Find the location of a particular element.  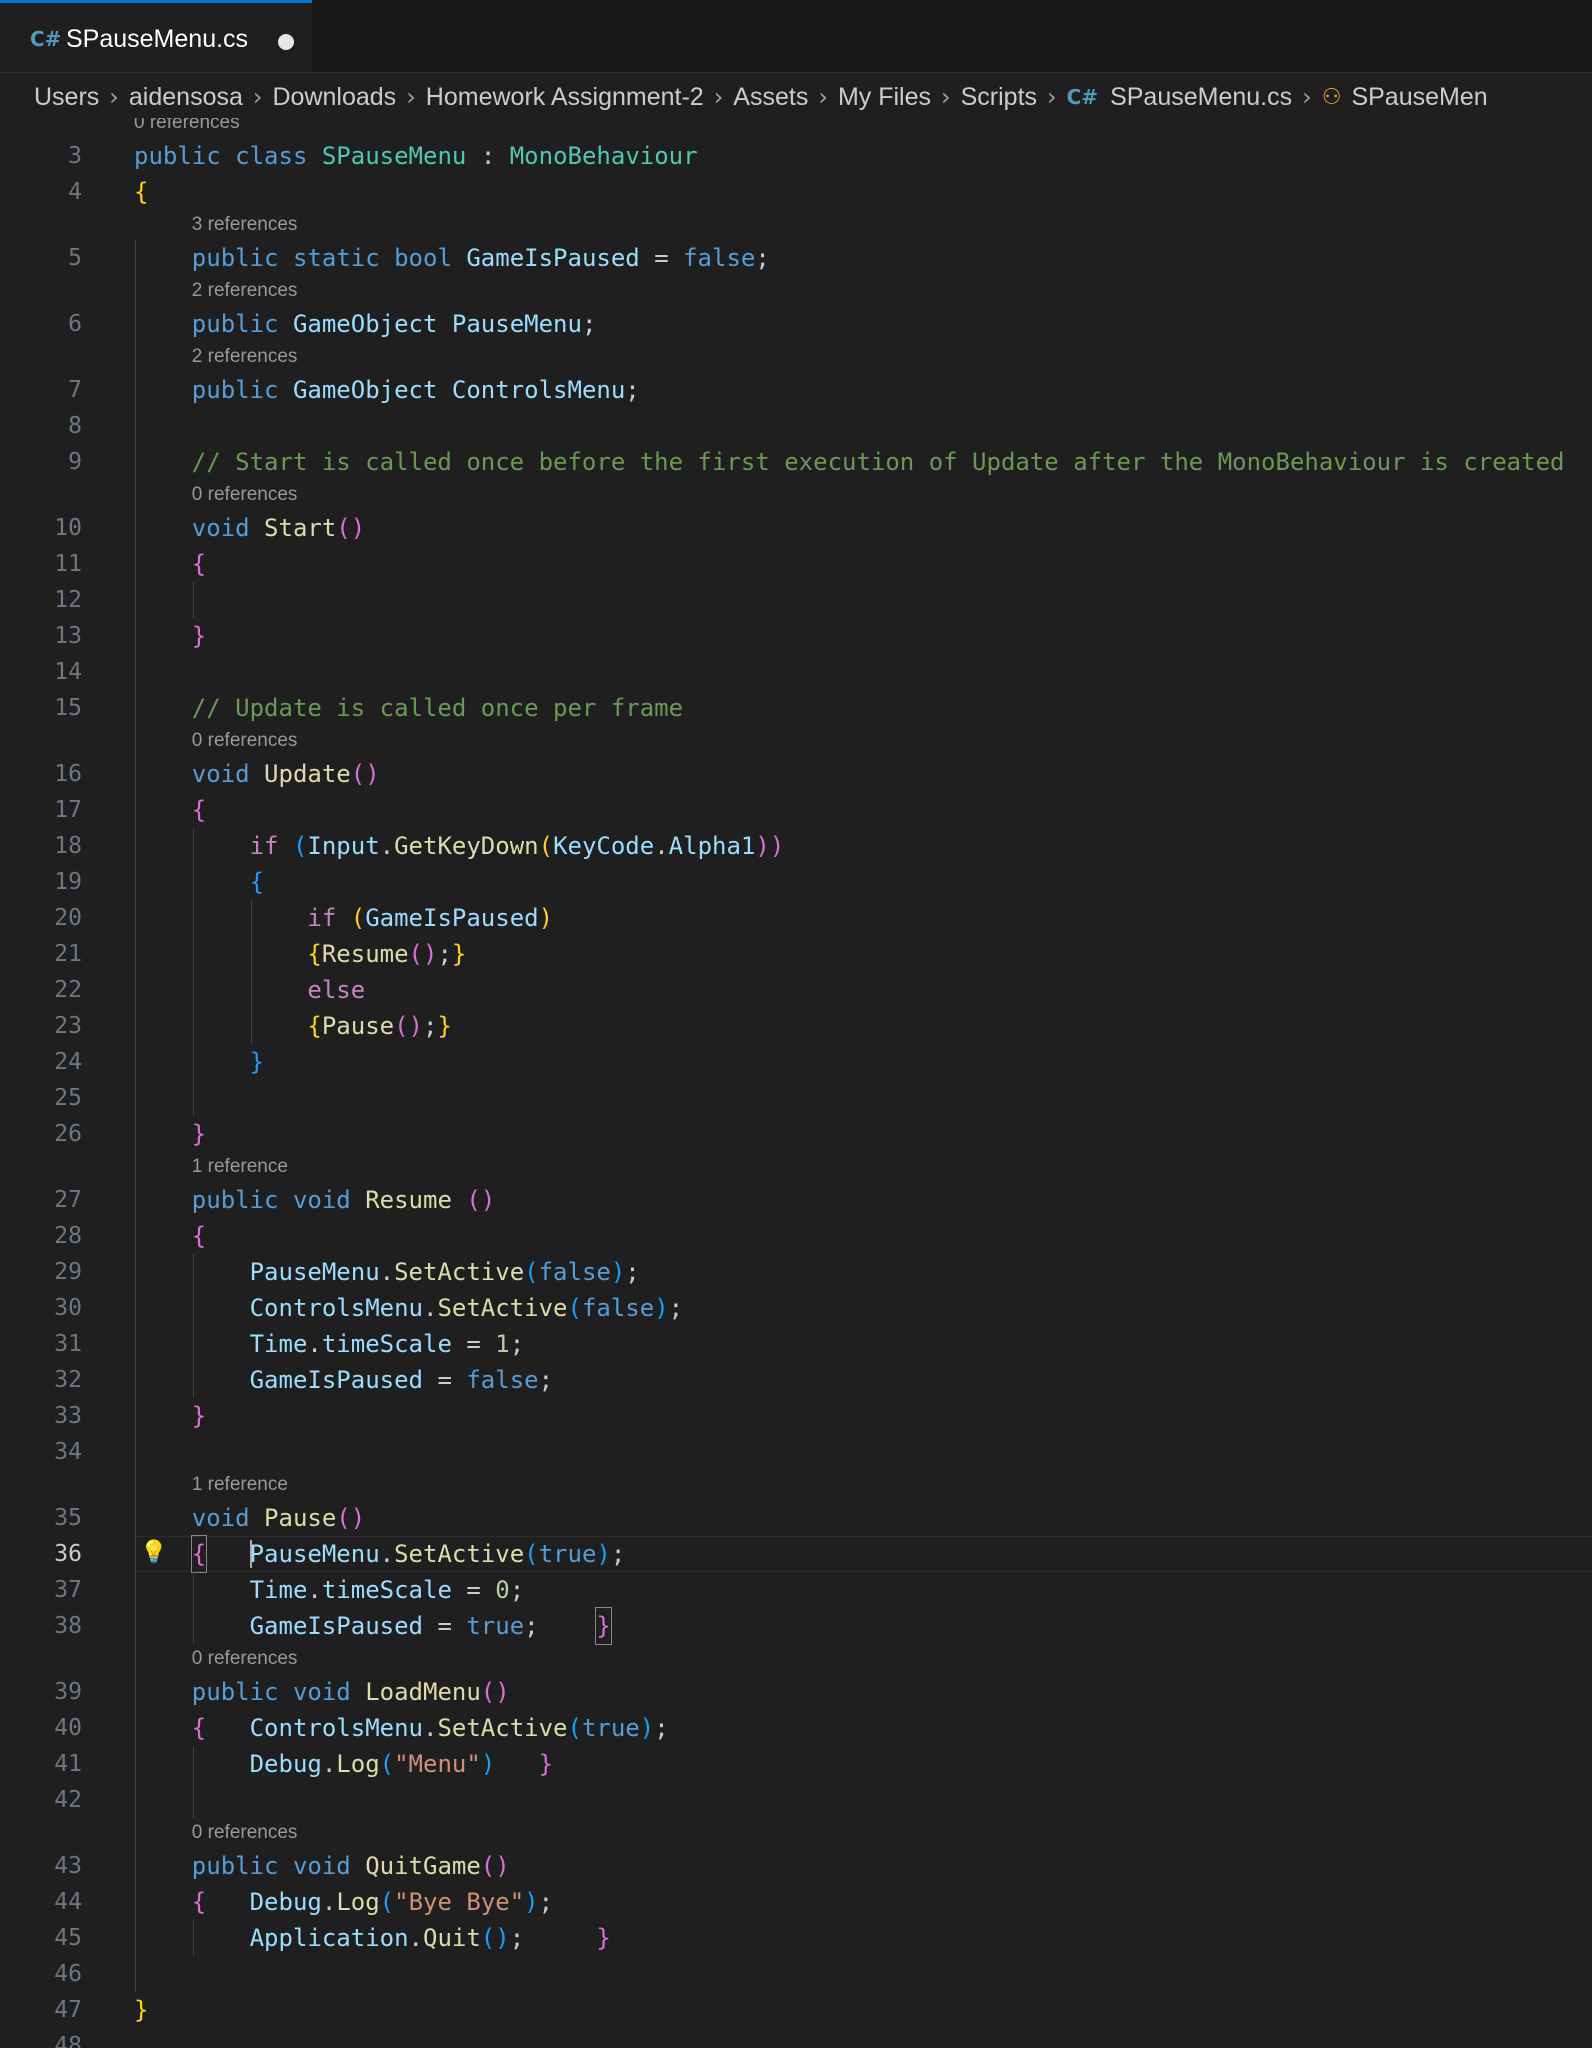

code-line: 45 Application.Quit(); } is located at coordinates (796, 1938).